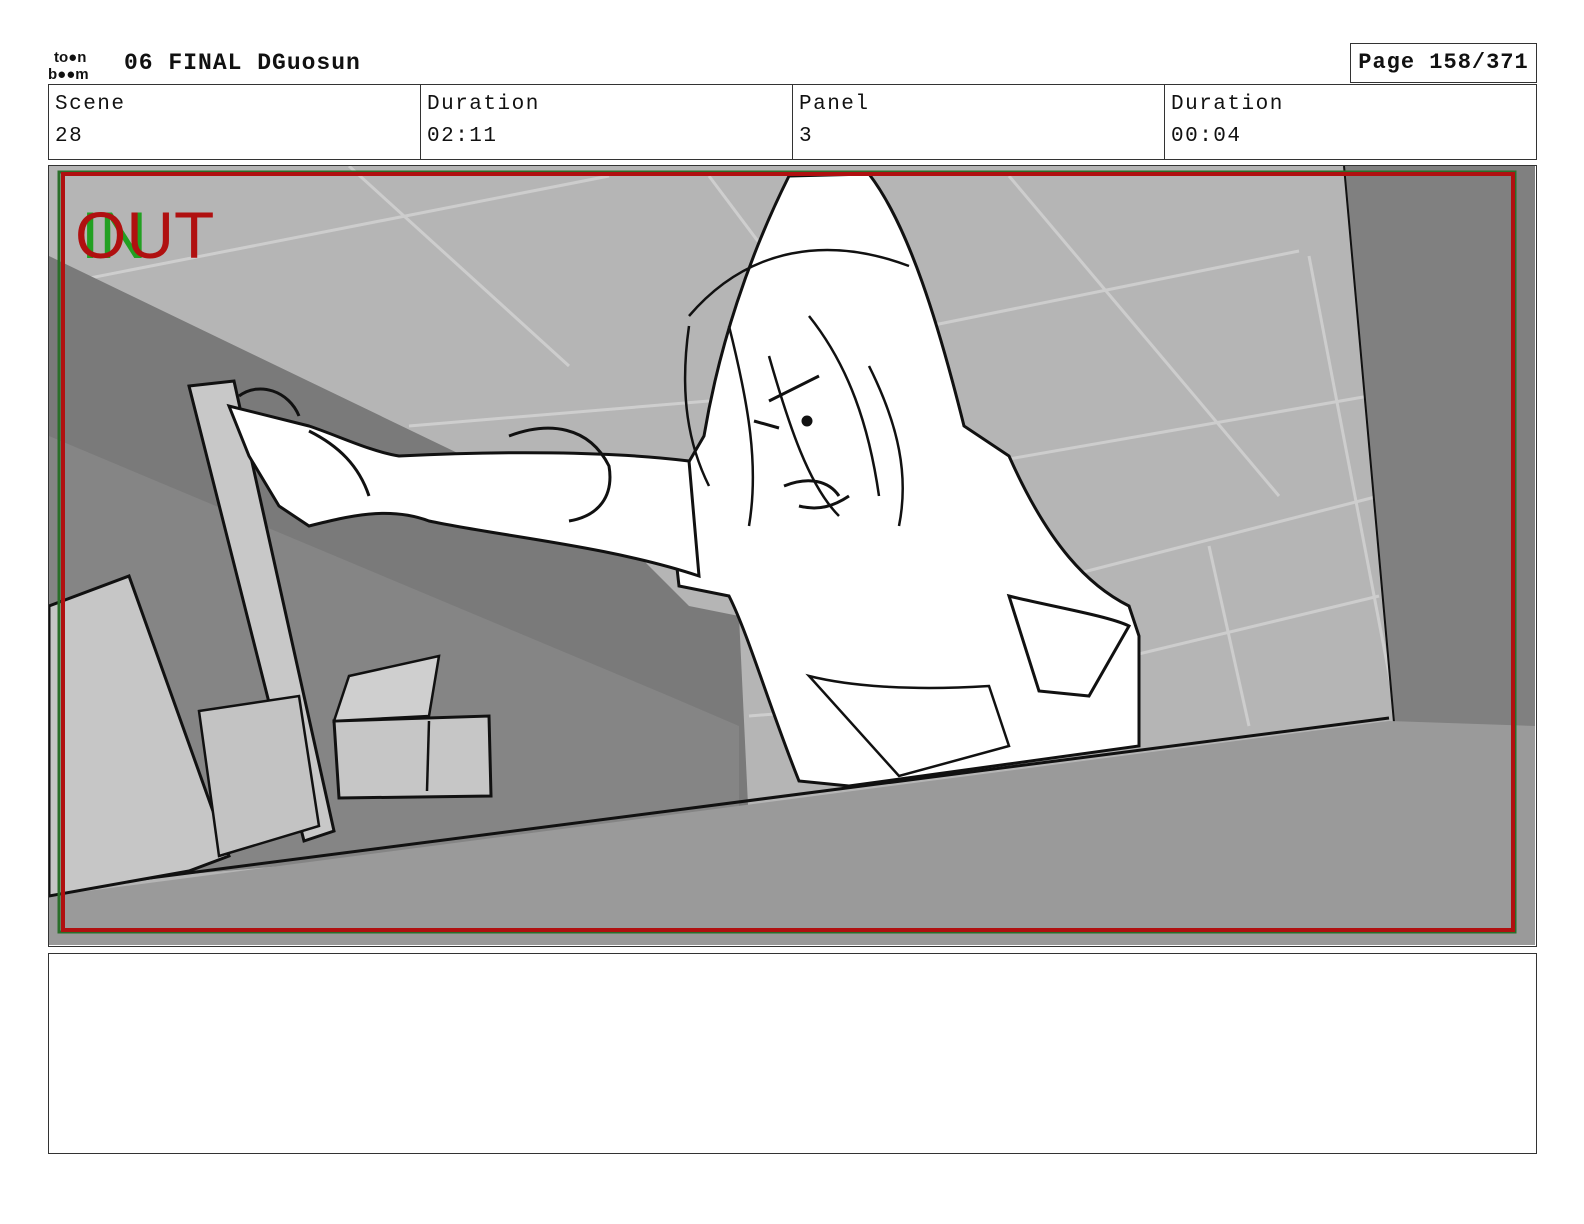 The image size is (1584, 1224). I want to click on panel-duration-label: Duration, so click(1227, 104).